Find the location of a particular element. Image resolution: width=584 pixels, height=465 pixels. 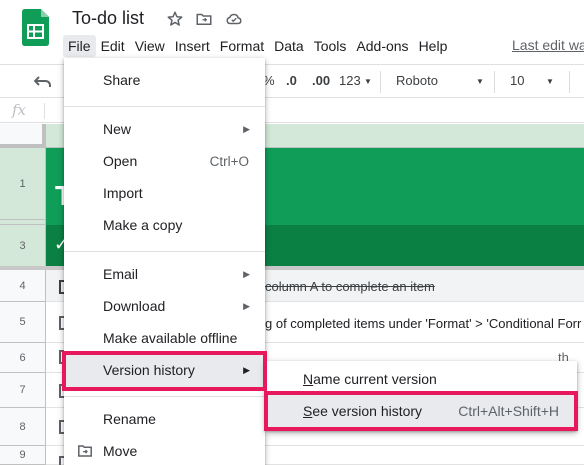

menu-item-make-copy: Make a copy is located at coordinates (164, 226).